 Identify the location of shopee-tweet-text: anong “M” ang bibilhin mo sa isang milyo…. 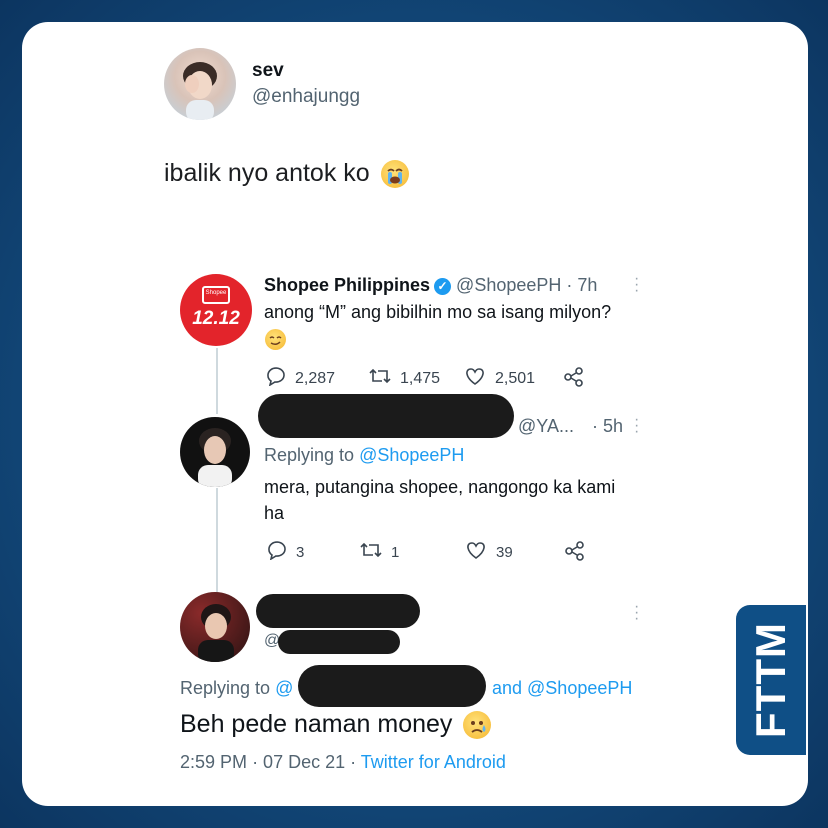
(438, 312).